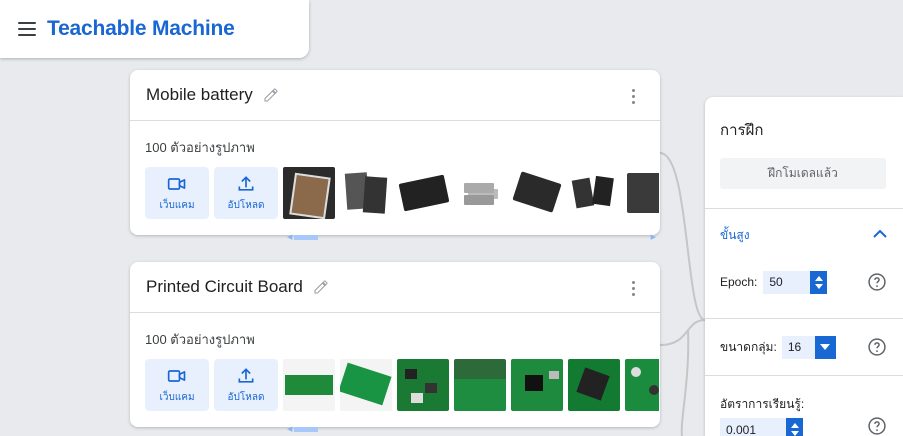 Image resolution: width=903 pixels, height=436 pixels. What do you see at coordinates (794, 427) in the screenshot?
I see `learning-rate-stepper` at bounding box center [794, 427].